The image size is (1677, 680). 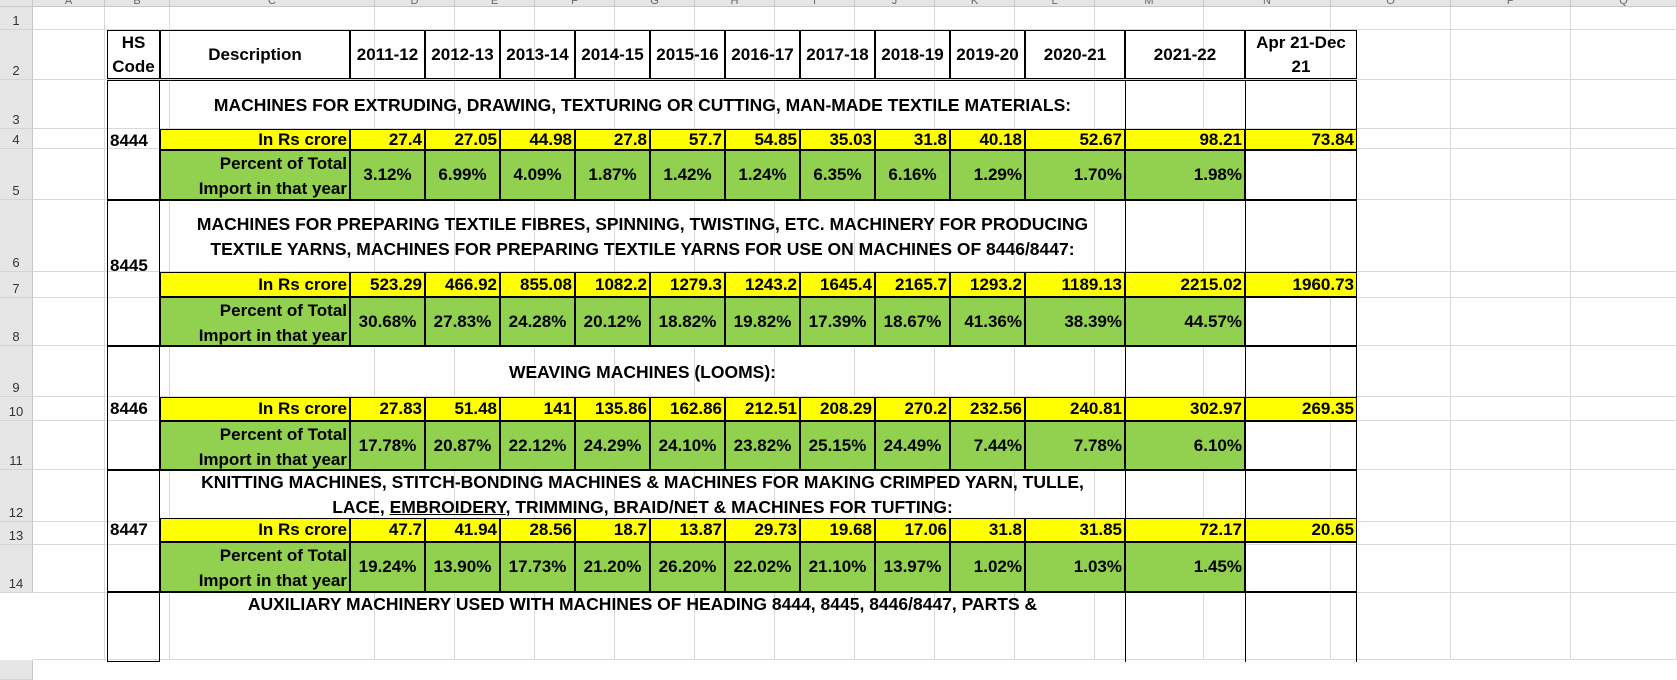 What do you see at coordinates (1075, 530) in the screenshot?
I see `crore-value-8447: 31.85` at bounding box center [1075, 530].